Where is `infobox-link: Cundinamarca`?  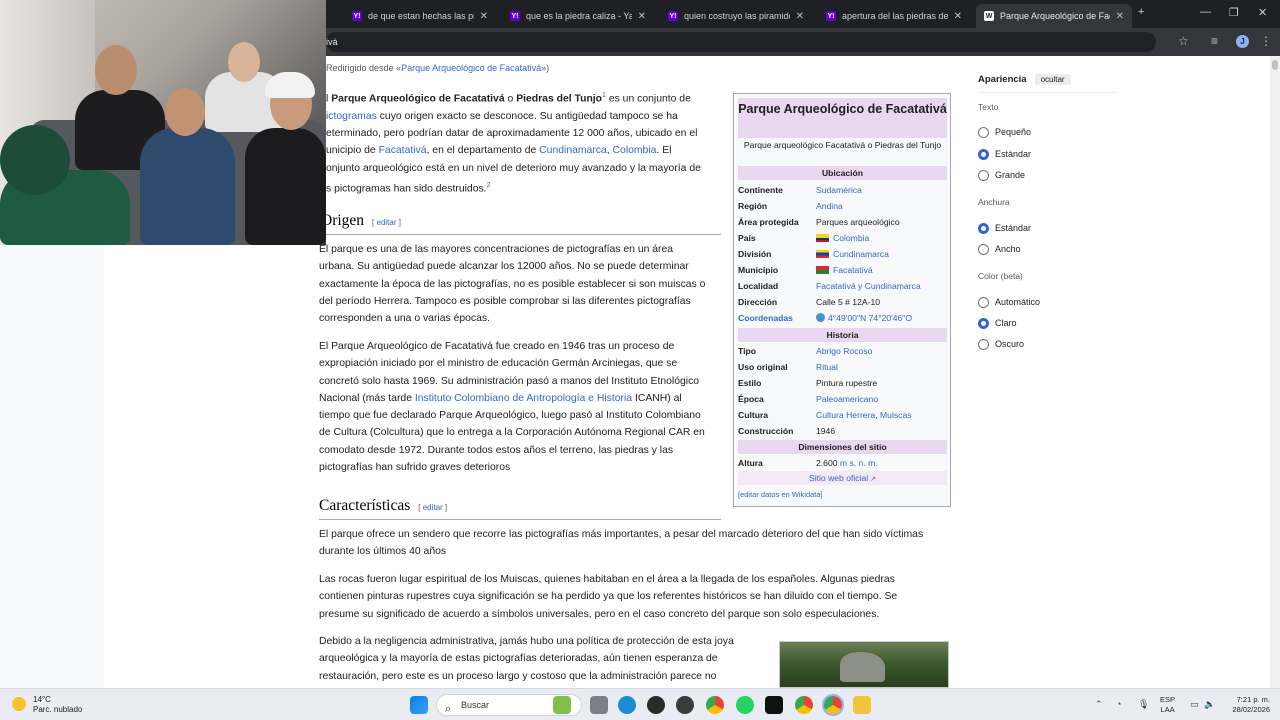
infobox-link: Cundinamarca is located at coordinates (861, 254).